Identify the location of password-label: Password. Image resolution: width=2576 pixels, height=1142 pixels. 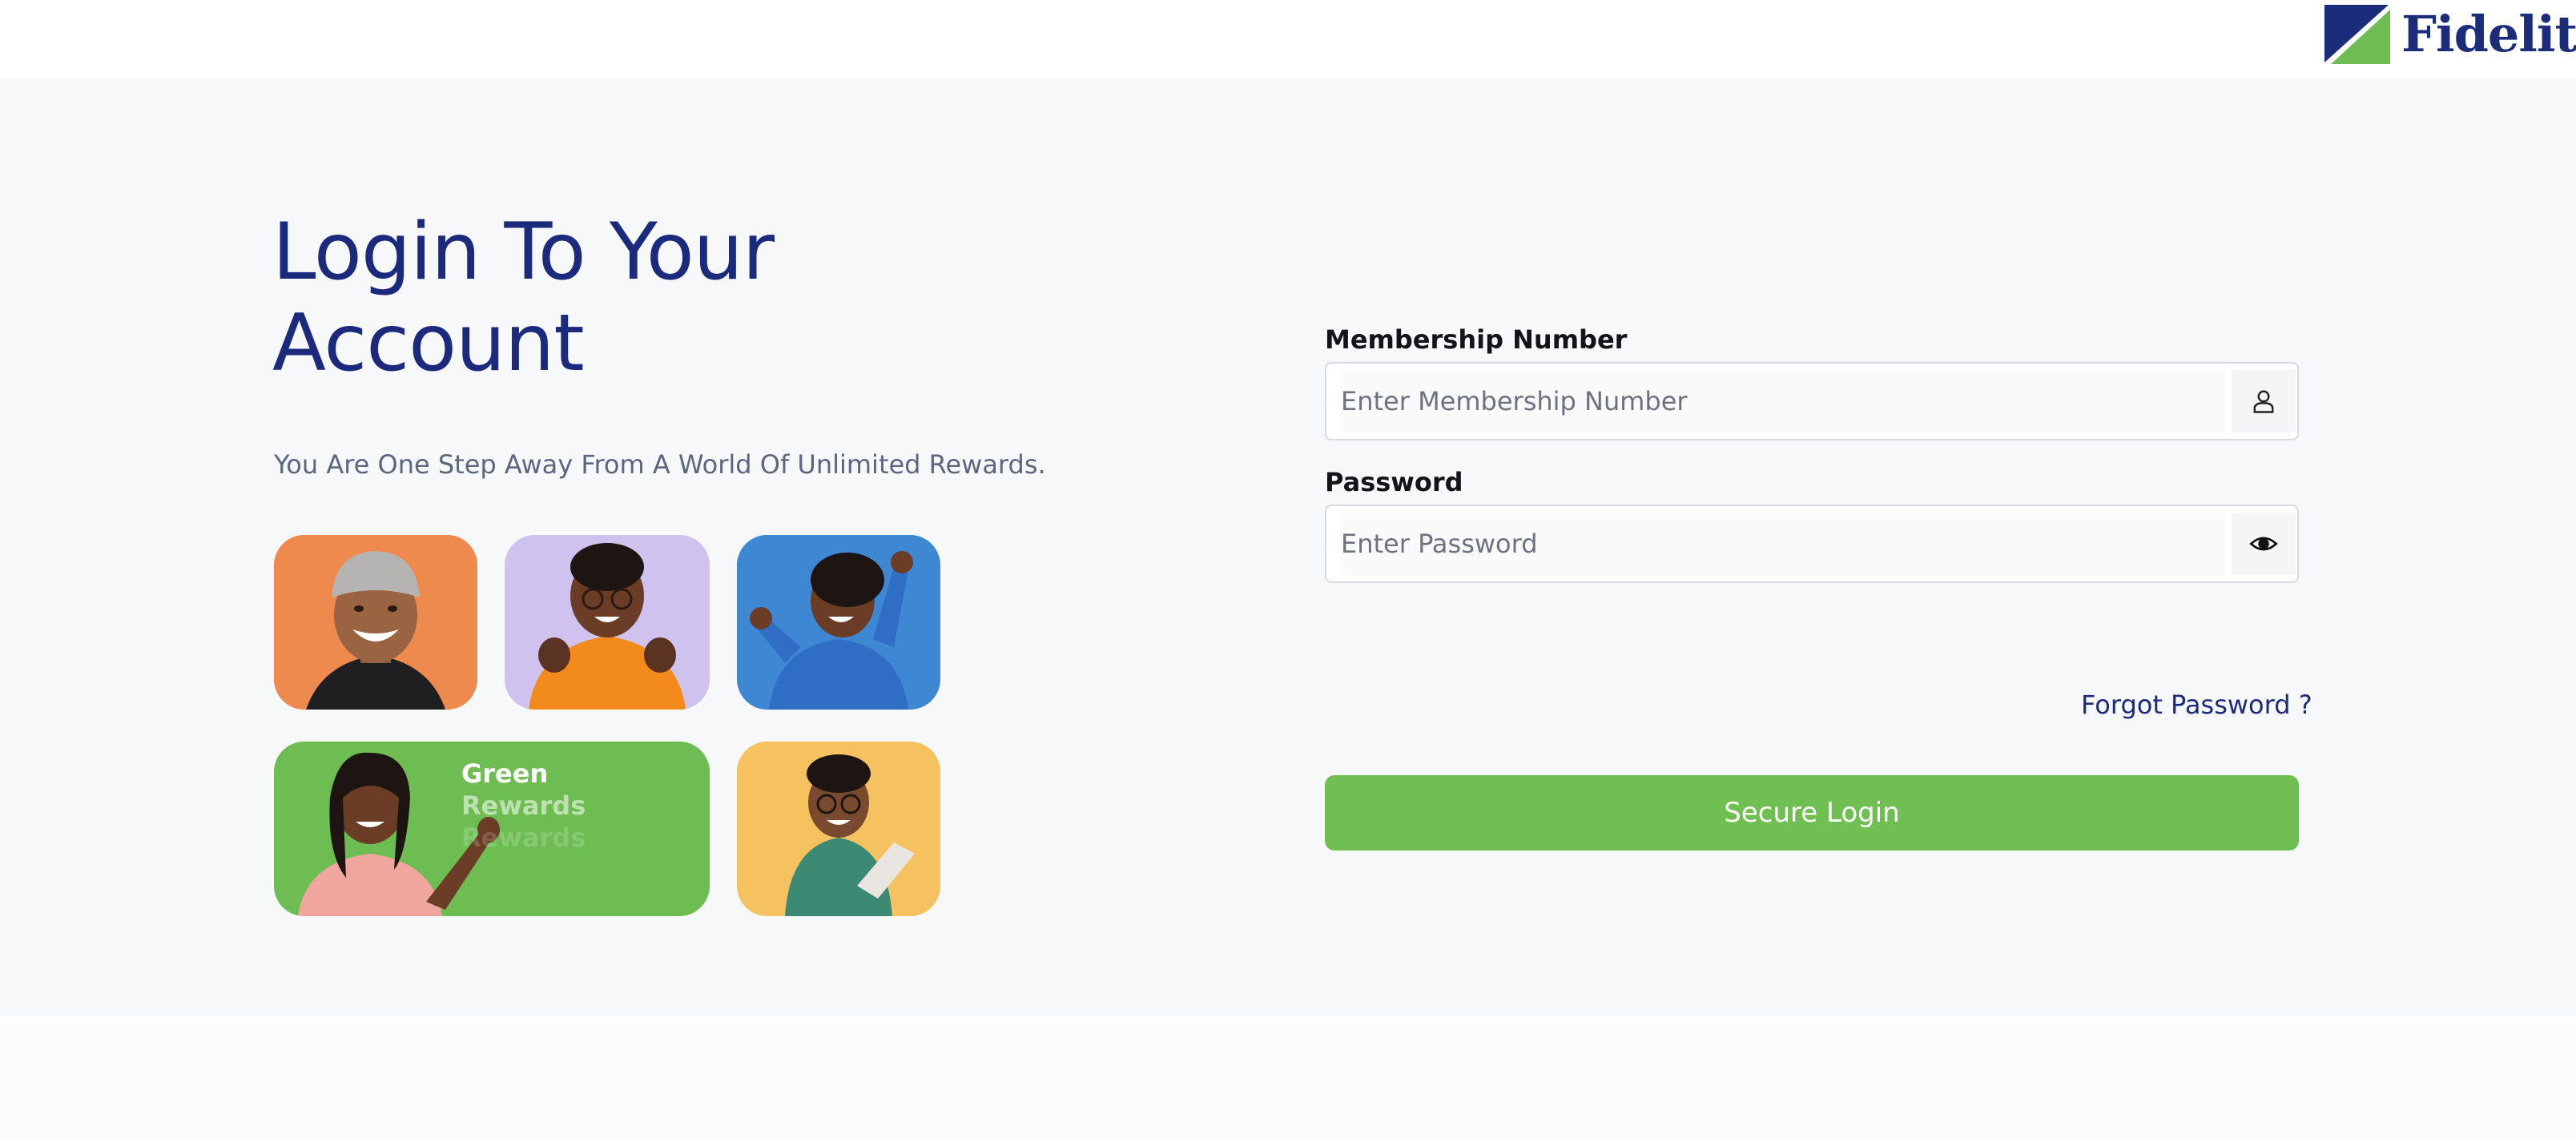
(1394, 482).